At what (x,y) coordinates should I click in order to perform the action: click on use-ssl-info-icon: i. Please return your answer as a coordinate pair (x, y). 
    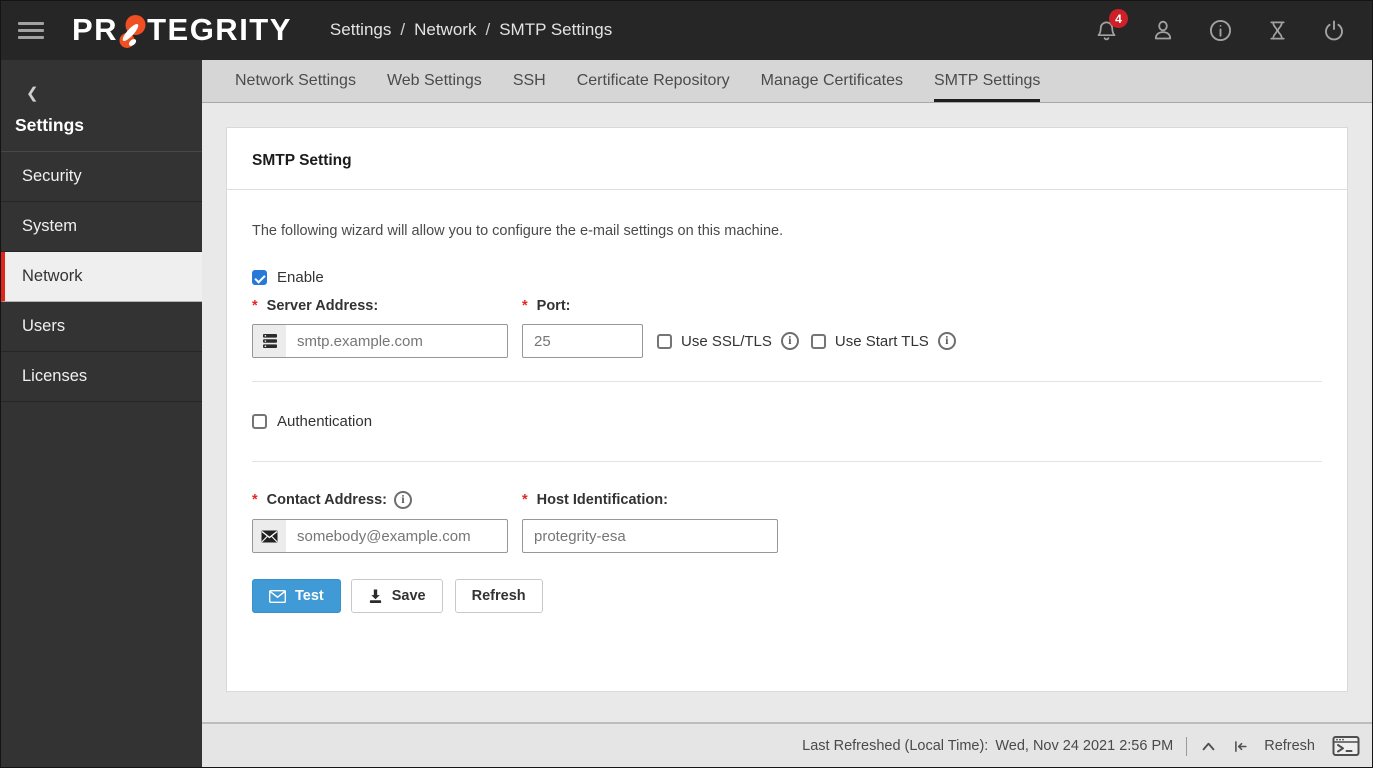
    Looking at the image, I should click on (789, 341).